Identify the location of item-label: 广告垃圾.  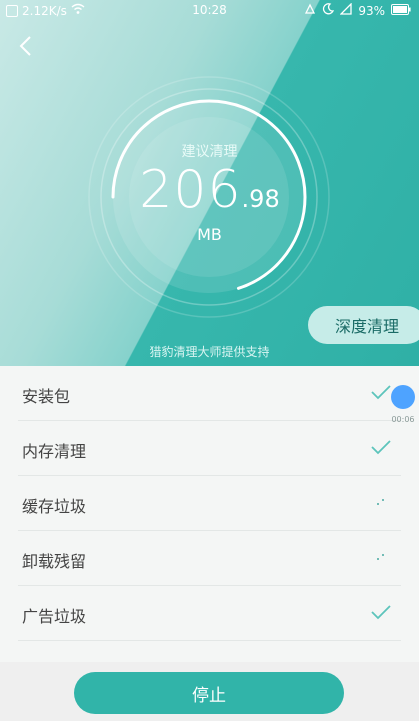
(54, 616).